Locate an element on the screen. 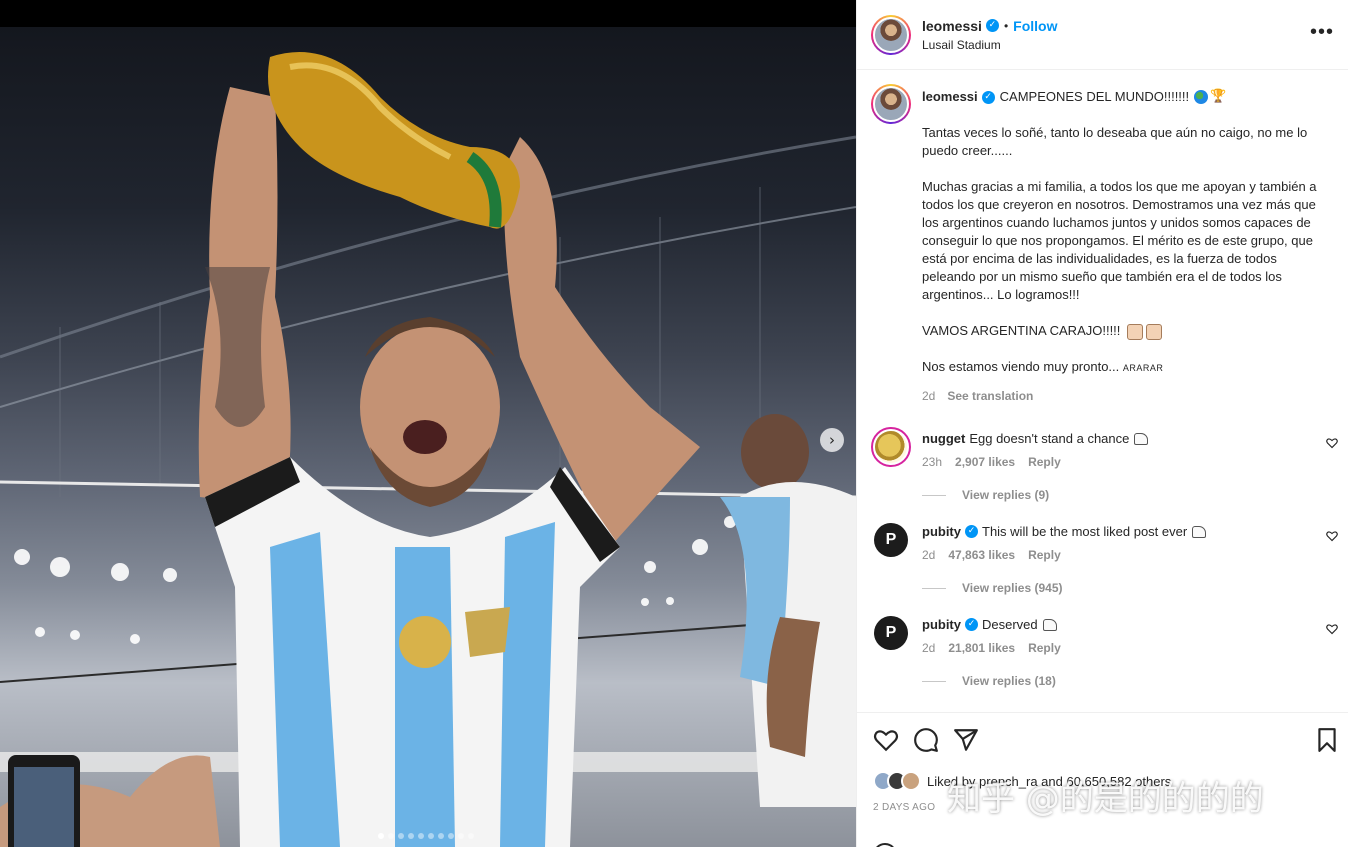 The height and width of the screenshot is (847, 1348). more-options-icon: ••• is located at coordinates (1322, 32).